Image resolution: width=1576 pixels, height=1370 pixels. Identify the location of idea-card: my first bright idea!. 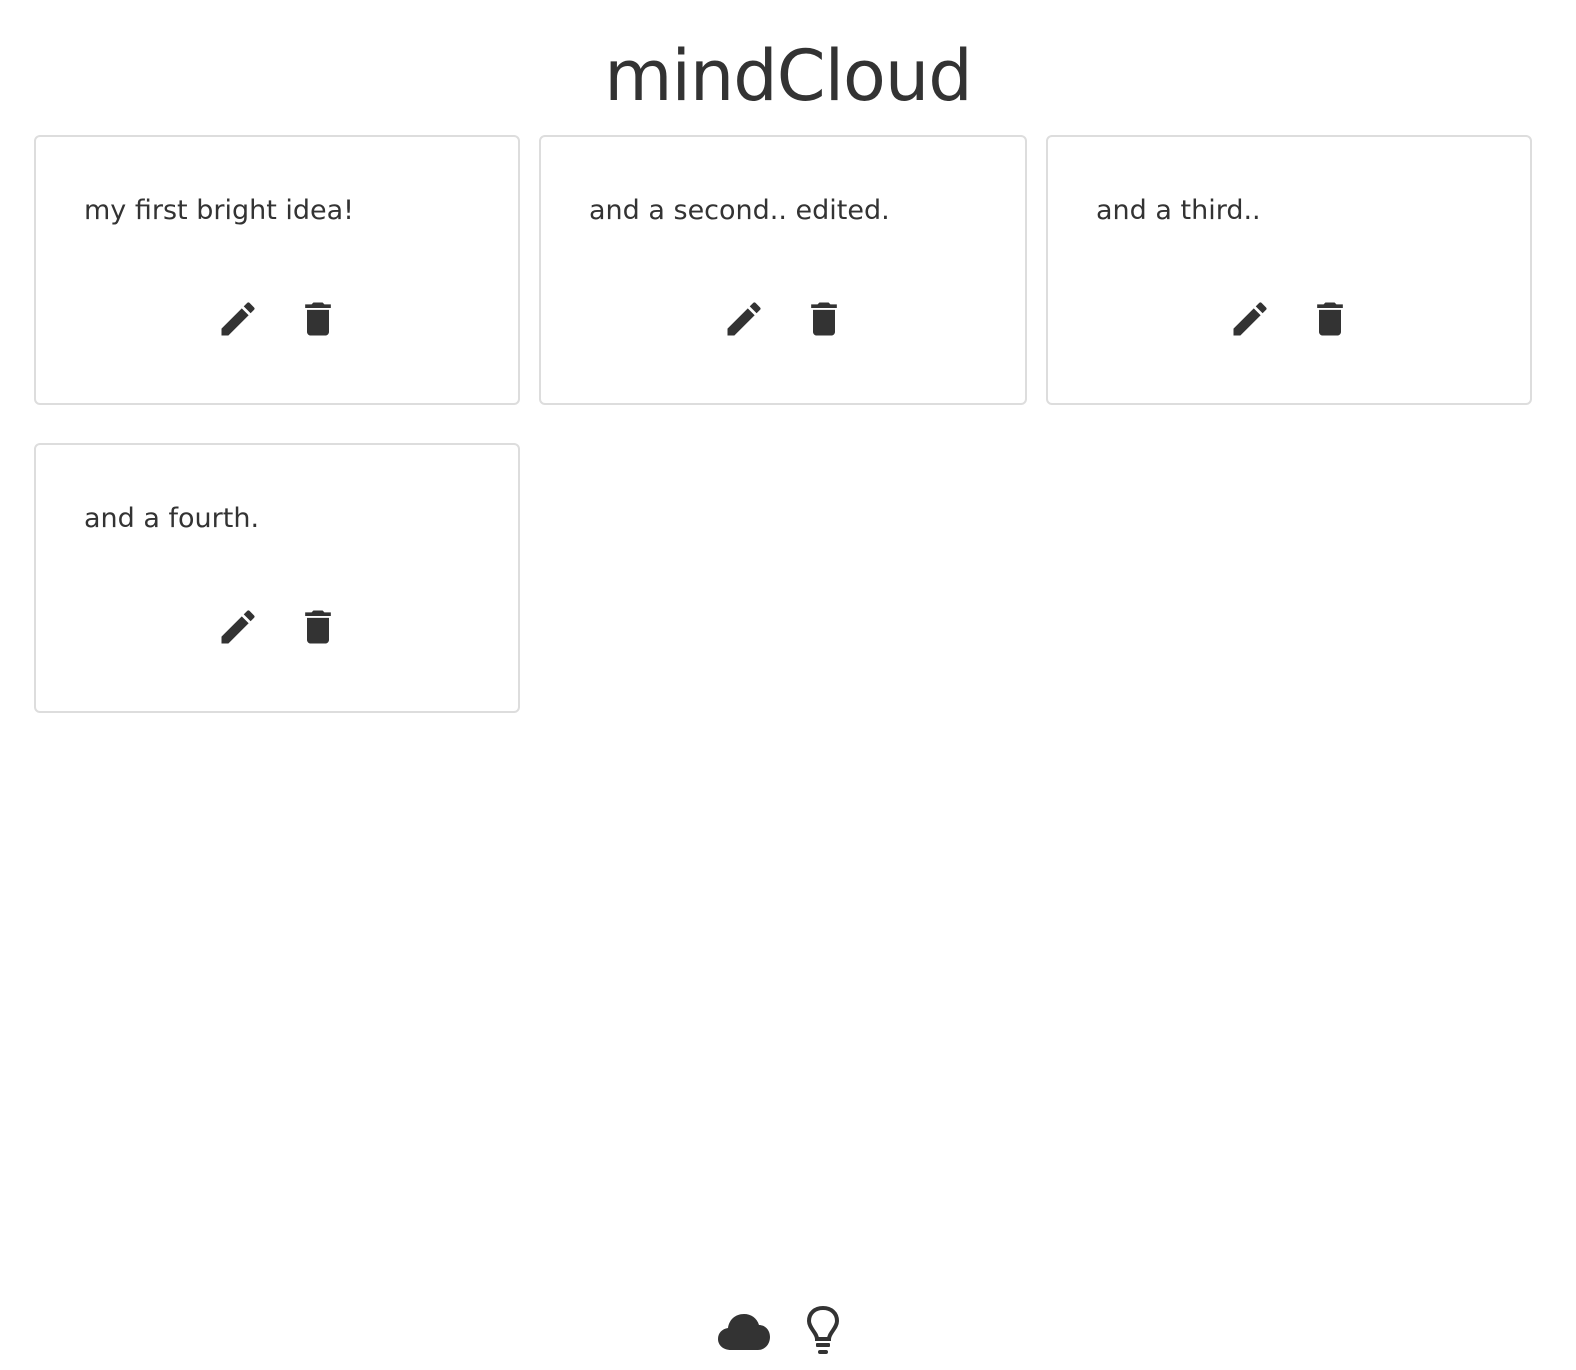
(277, 270).